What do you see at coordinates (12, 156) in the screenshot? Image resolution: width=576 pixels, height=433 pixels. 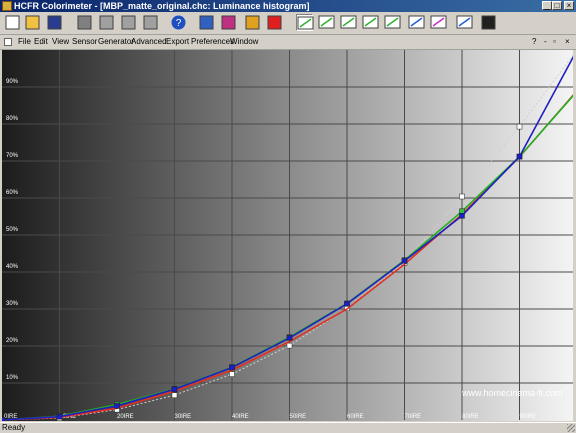 I see `y-tick-label: 70%` at bounding box center [12, 156].